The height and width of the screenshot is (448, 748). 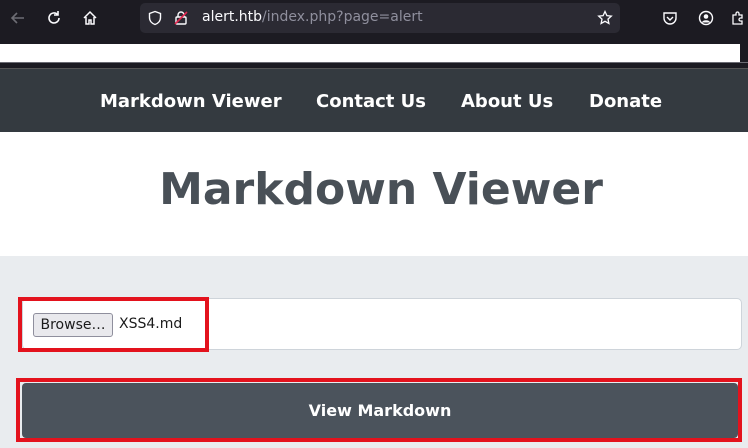 What do you see at coordinates (379, 410) in the screenshot?
I see `highlight-box-button` at bounding box center [379, 410].